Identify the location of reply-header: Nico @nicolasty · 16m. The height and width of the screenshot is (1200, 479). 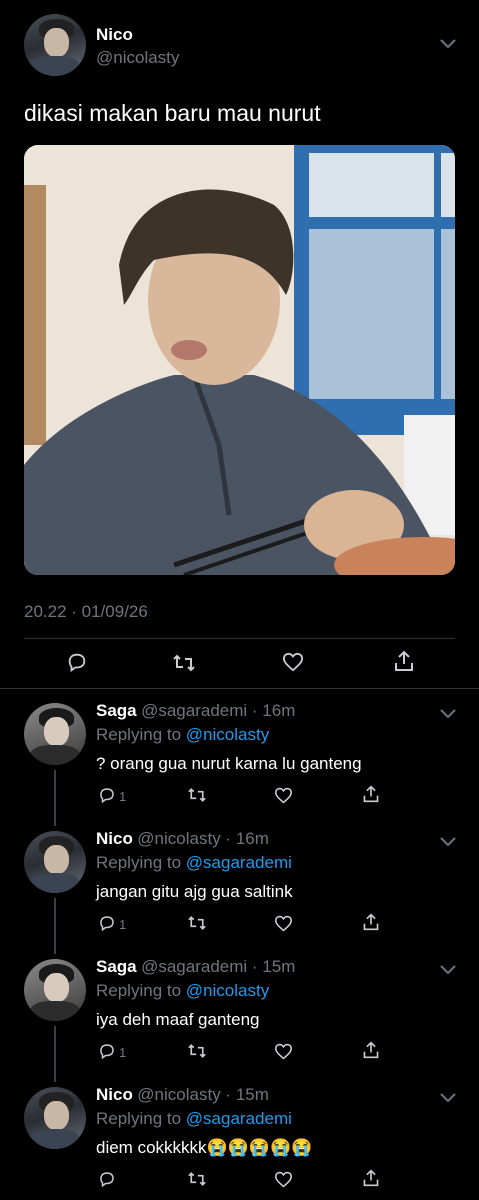
(182, 838).